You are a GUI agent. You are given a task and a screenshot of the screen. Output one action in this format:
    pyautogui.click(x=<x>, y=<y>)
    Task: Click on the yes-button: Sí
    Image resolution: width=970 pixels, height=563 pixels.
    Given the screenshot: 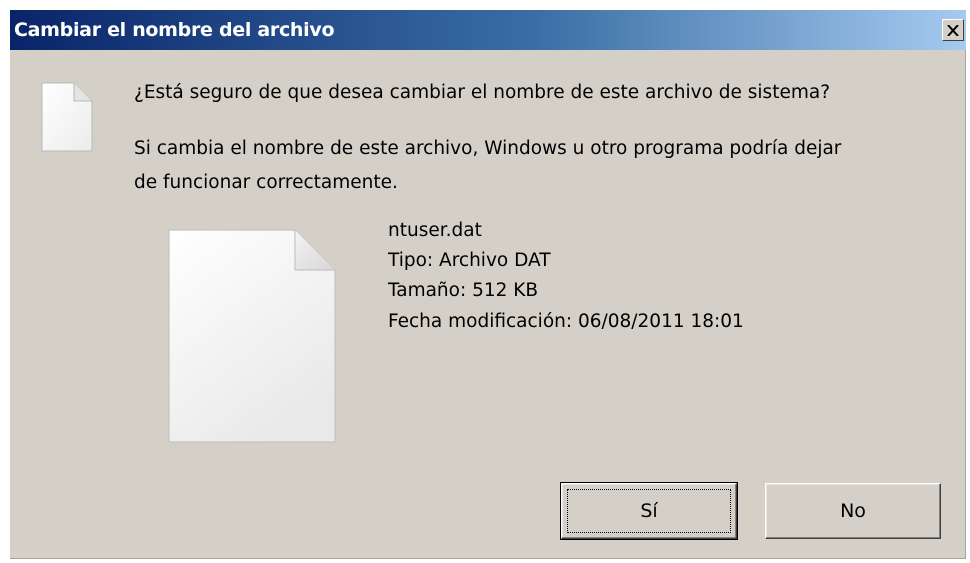 What is the action you would take?
    pyautogui.click(x=649, y=511)
    